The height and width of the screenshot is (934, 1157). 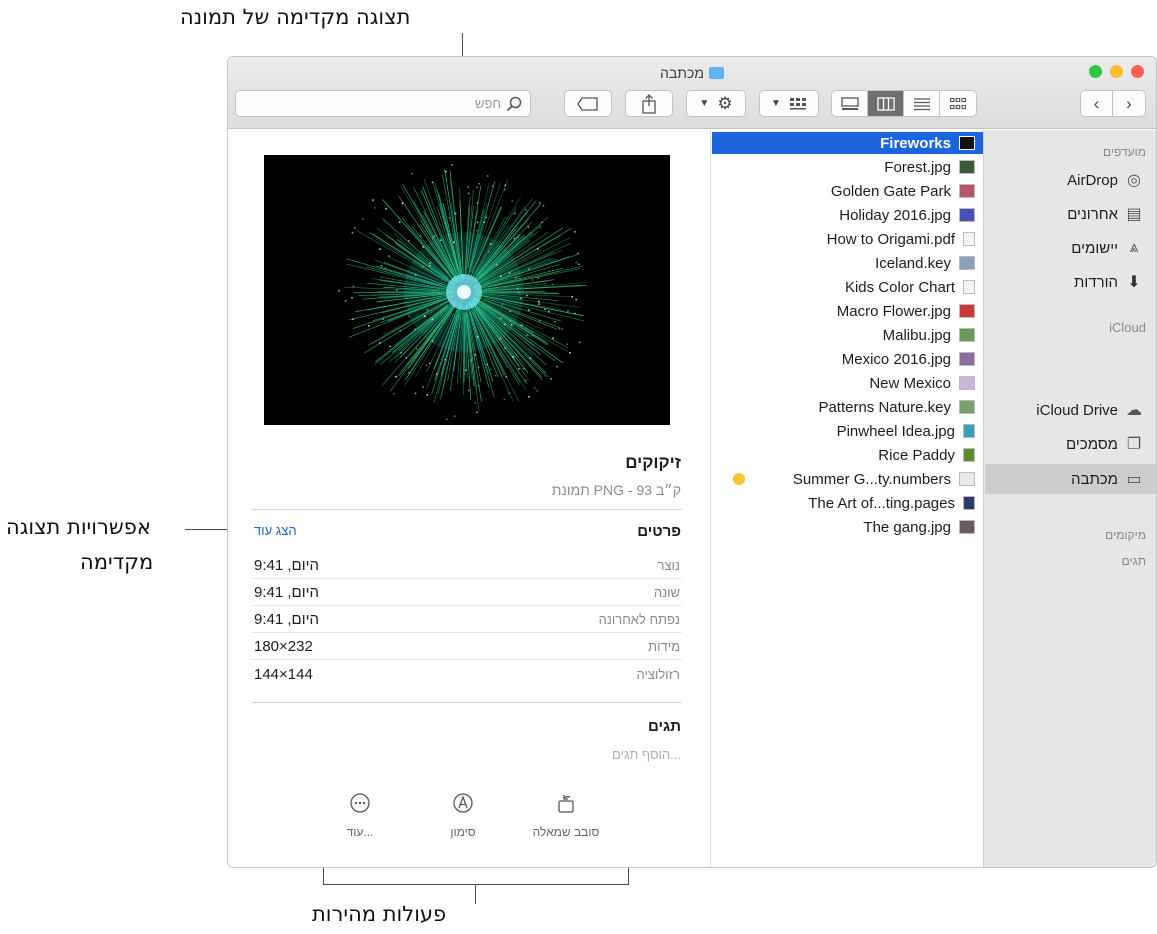 What do you see at coordinates (847, 167) in the screenshot?
I see `file-row: Forest.jpg` at bounding box center [847, 167].